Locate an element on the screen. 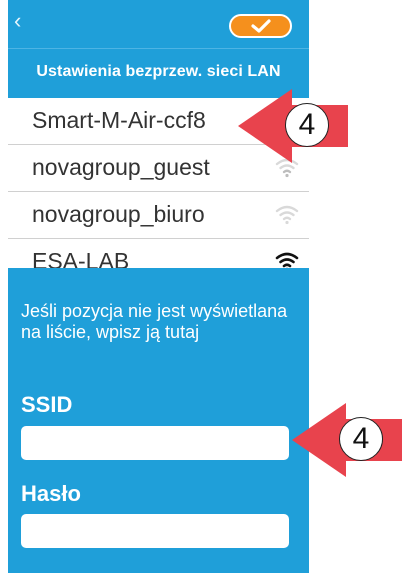  password-label: Hasło is located at coordinates (51, 493).